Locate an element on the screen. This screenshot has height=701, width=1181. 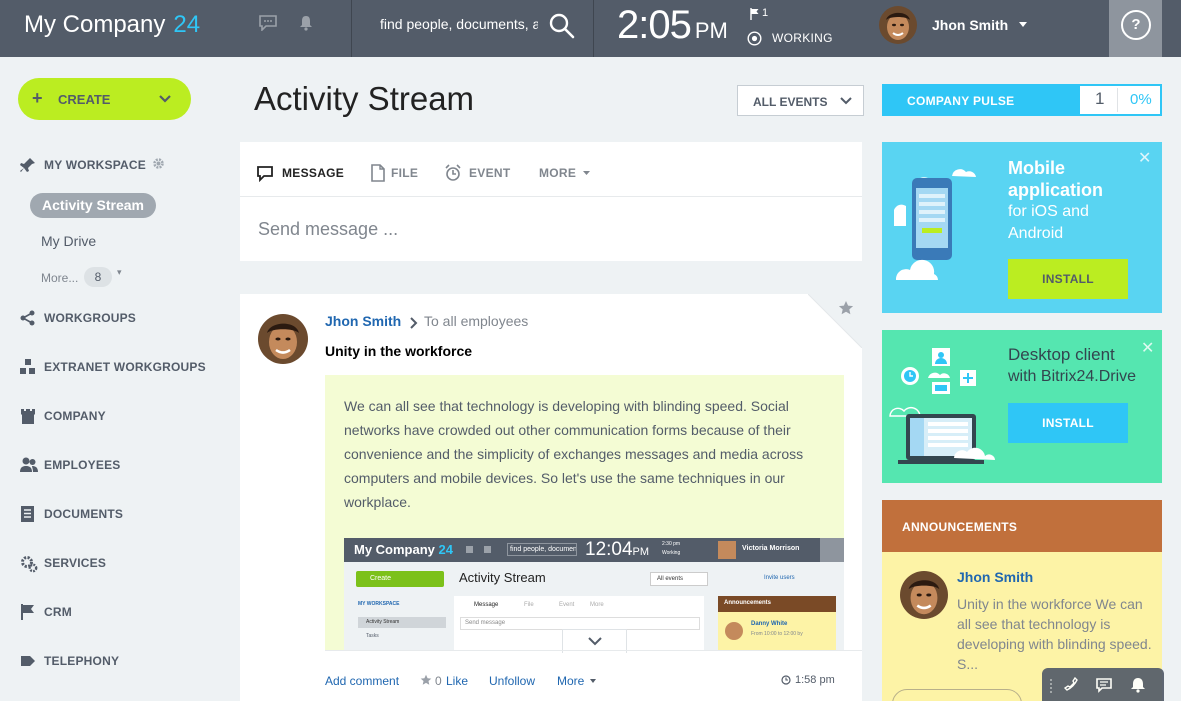
search-input: find people, documents, a is located at coordinates (459, 24).